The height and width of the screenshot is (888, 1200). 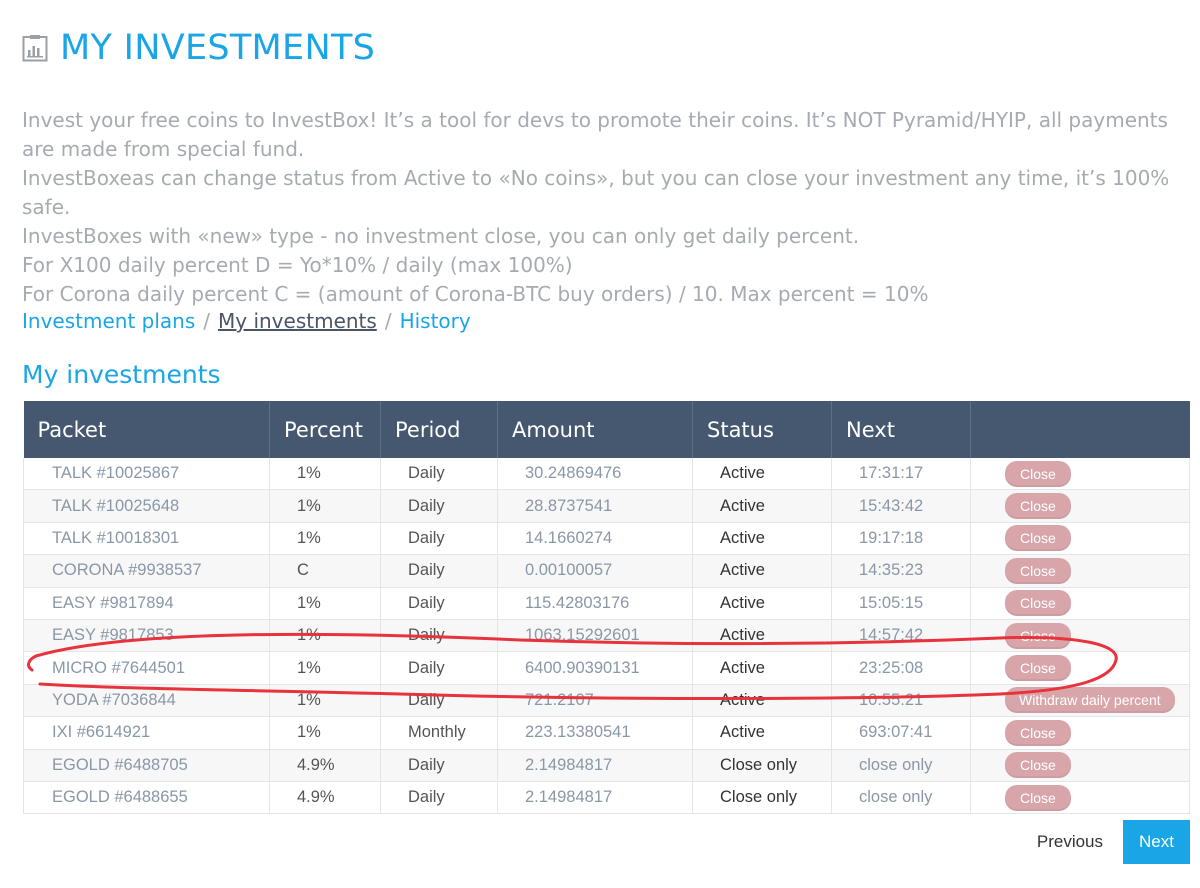 I want to click on cell-action: Withdraw daily percent, so click(x=1080, y=701).